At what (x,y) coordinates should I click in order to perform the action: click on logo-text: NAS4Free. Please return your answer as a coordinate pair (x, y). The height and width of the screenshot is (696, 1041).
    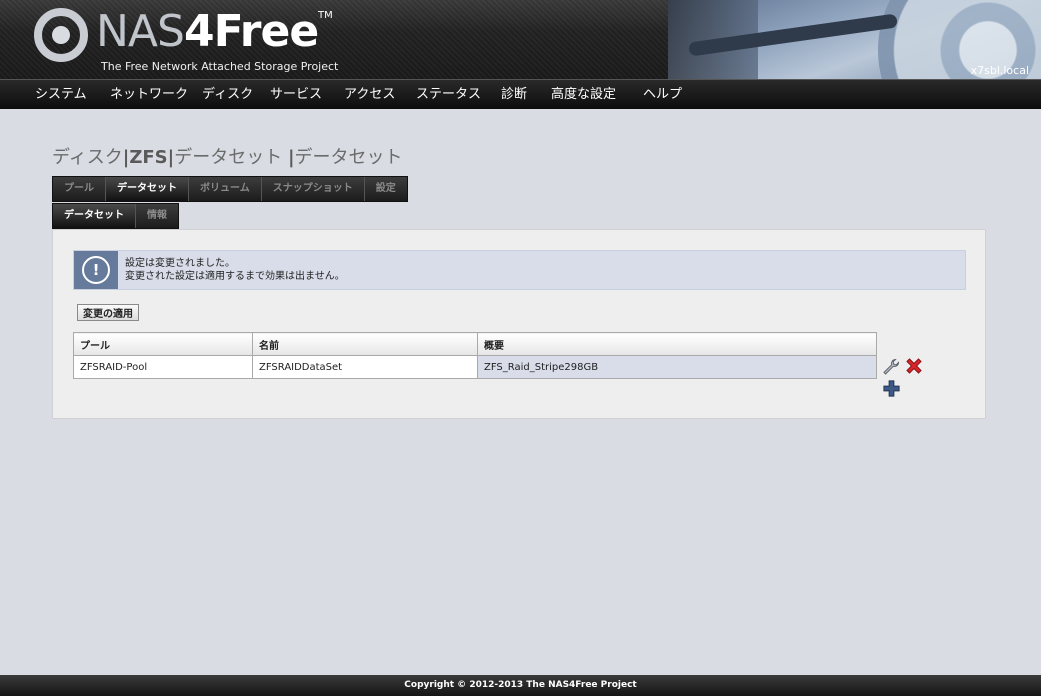
    Looking at the image, I should click on (207, 32).